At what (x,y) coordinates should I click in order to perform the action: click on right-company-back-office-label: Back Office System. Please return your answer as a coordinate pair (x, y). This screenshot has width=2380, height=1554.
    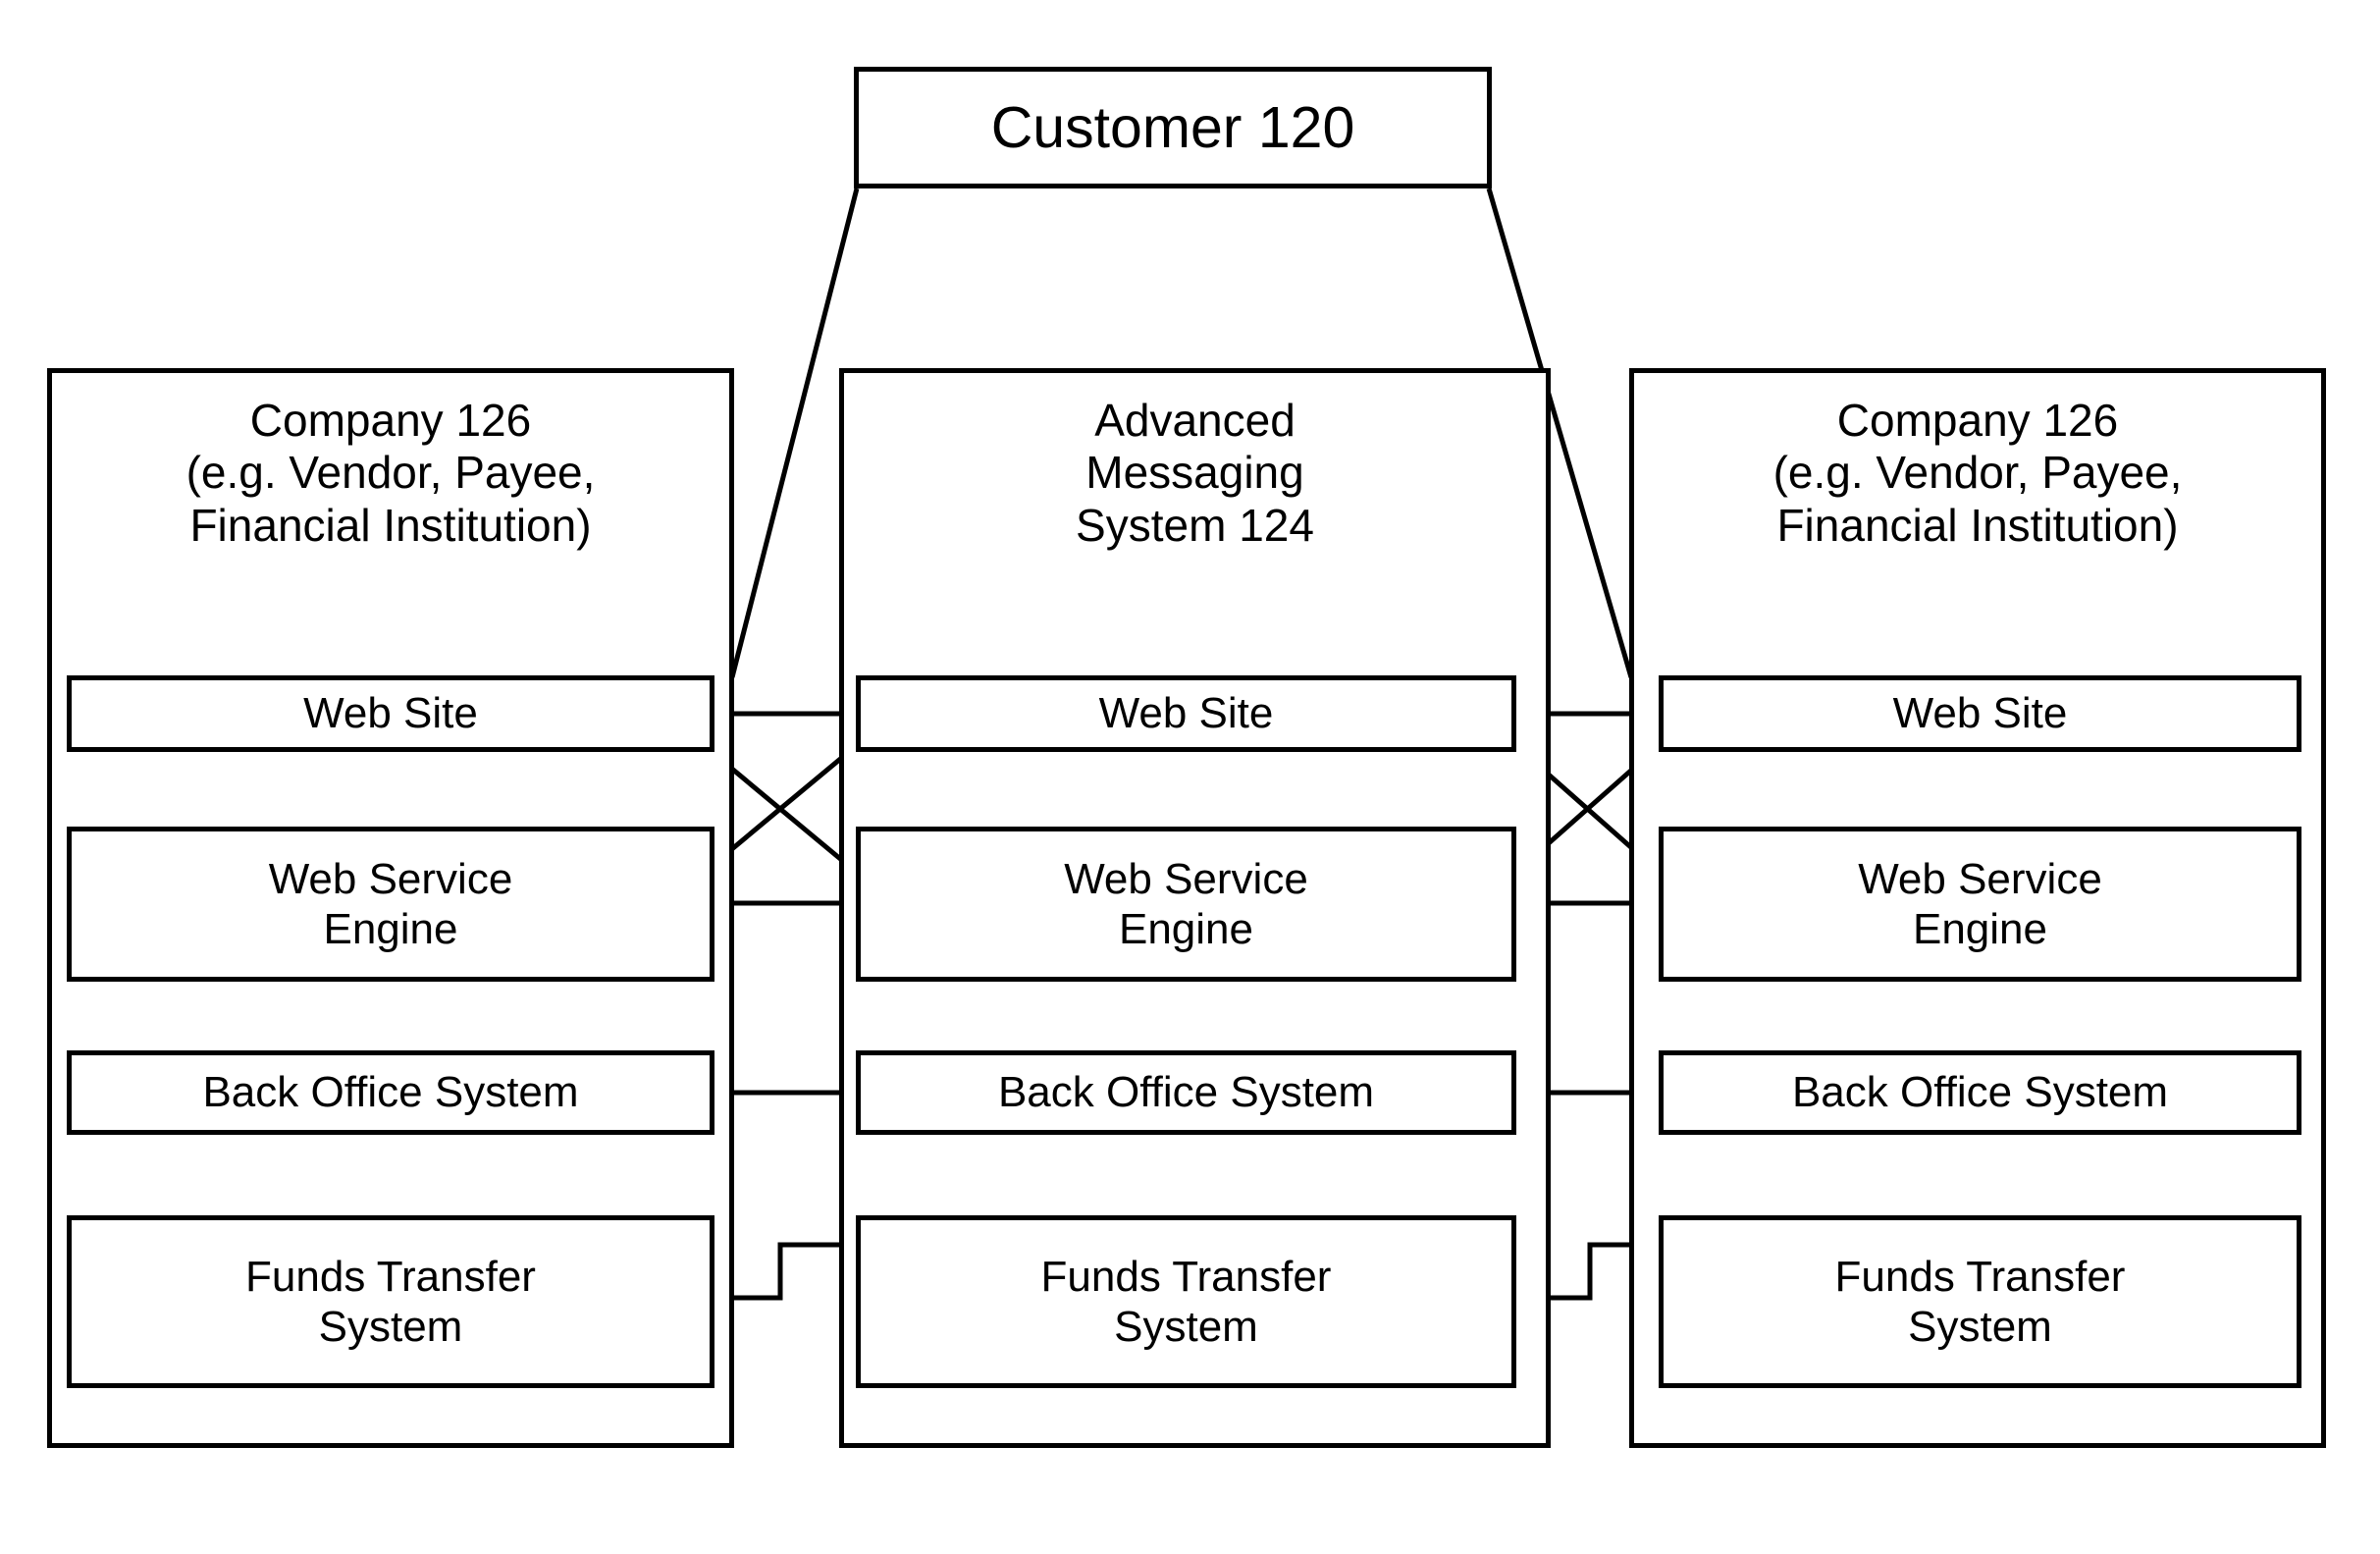
    Looking at the image, I should click on (1980, 1092).